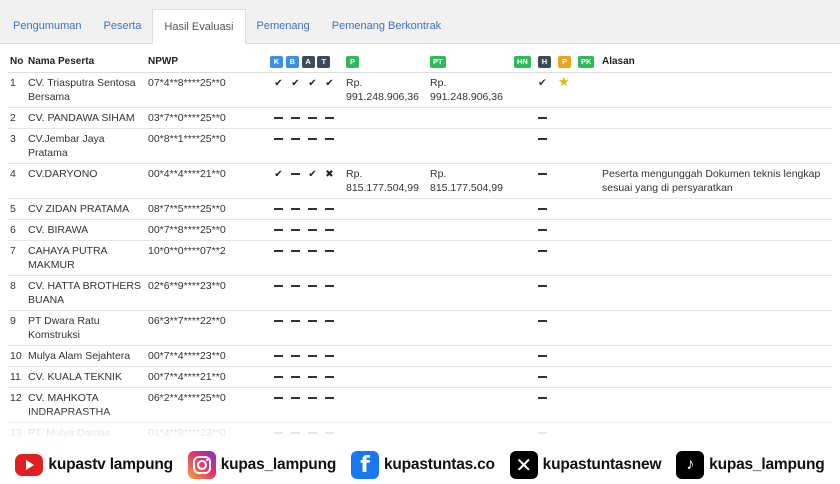  I want to click on x-icon: ✕, so click(523, 465).